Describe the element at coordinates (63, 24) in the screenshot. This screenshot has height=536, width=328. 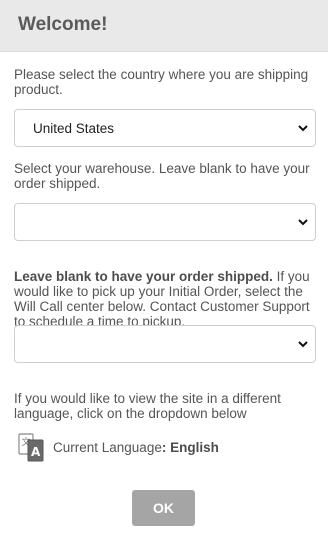
I see `dialog-title: Welcome!` at that location.